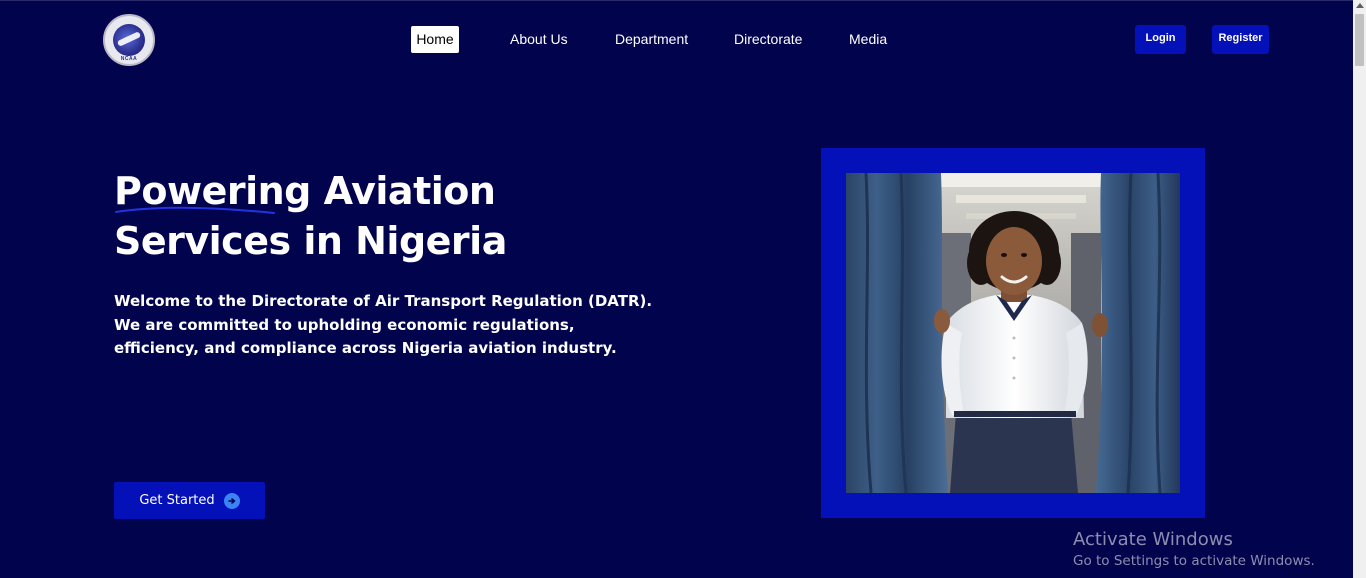 The width and height of the screenshot is (1366, 578). Describe the element at coordinates (1160, 39) in the screenshot. I see `login-button: Login` at that location.